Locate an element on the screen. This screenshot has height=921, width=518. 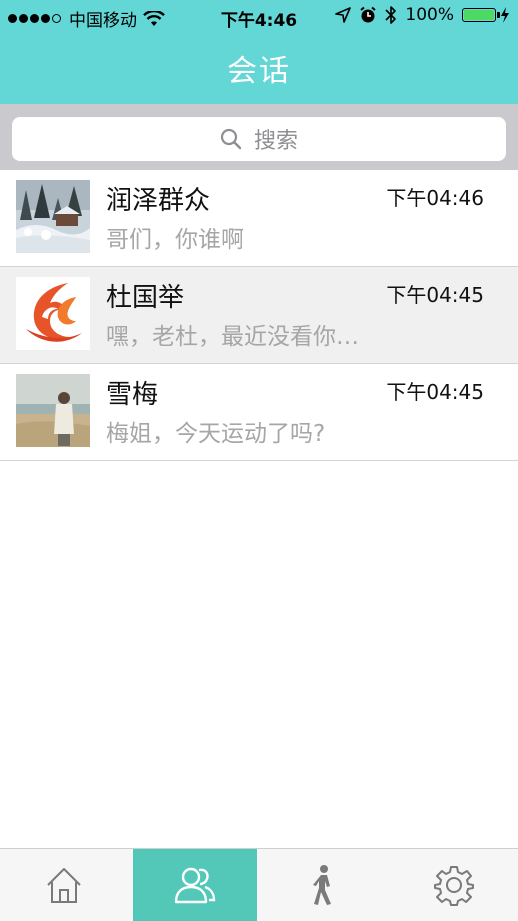
orange-flame-logo is located at coordinates (53, 313).